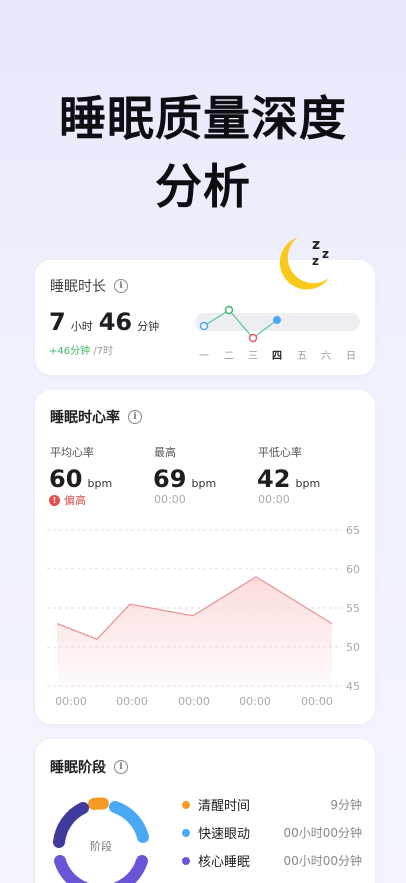 The image size is (406, 883). Describe the element at coordinates (272, 832) in the screenshot. I see `legend-item: 快速眼动 00小时00分钟` at that location.